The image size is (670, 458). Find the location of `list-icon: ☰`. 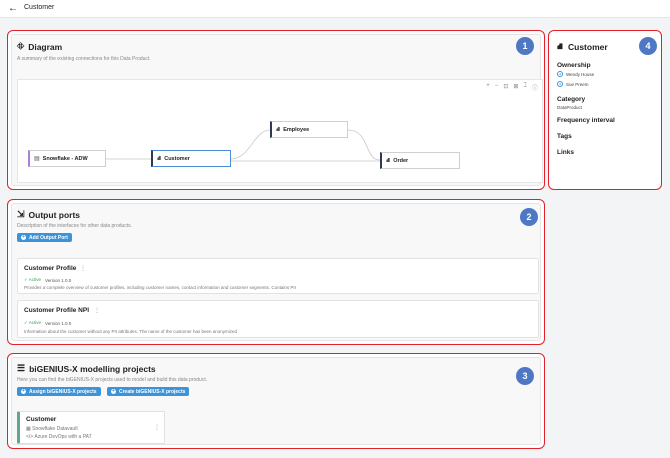

list-icon: ☰ is located at coordinates (21, 368).